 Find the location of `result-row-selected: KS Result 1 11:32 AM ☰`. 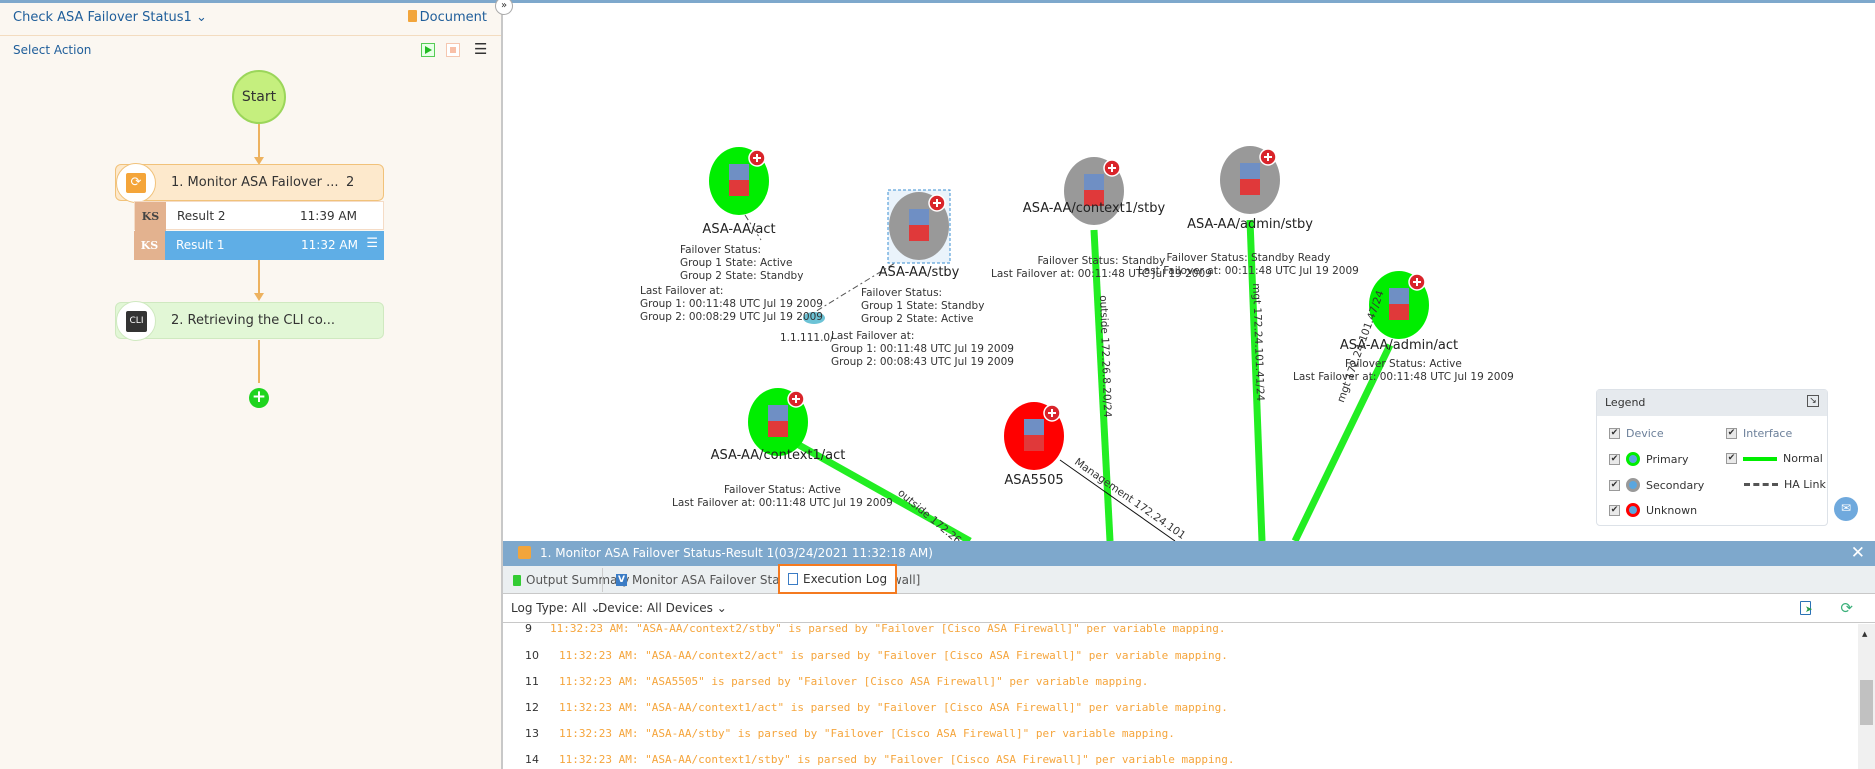

result-row-selected: KS Result 1 11:32 AM ☰ is located at coordinates (259, 245).